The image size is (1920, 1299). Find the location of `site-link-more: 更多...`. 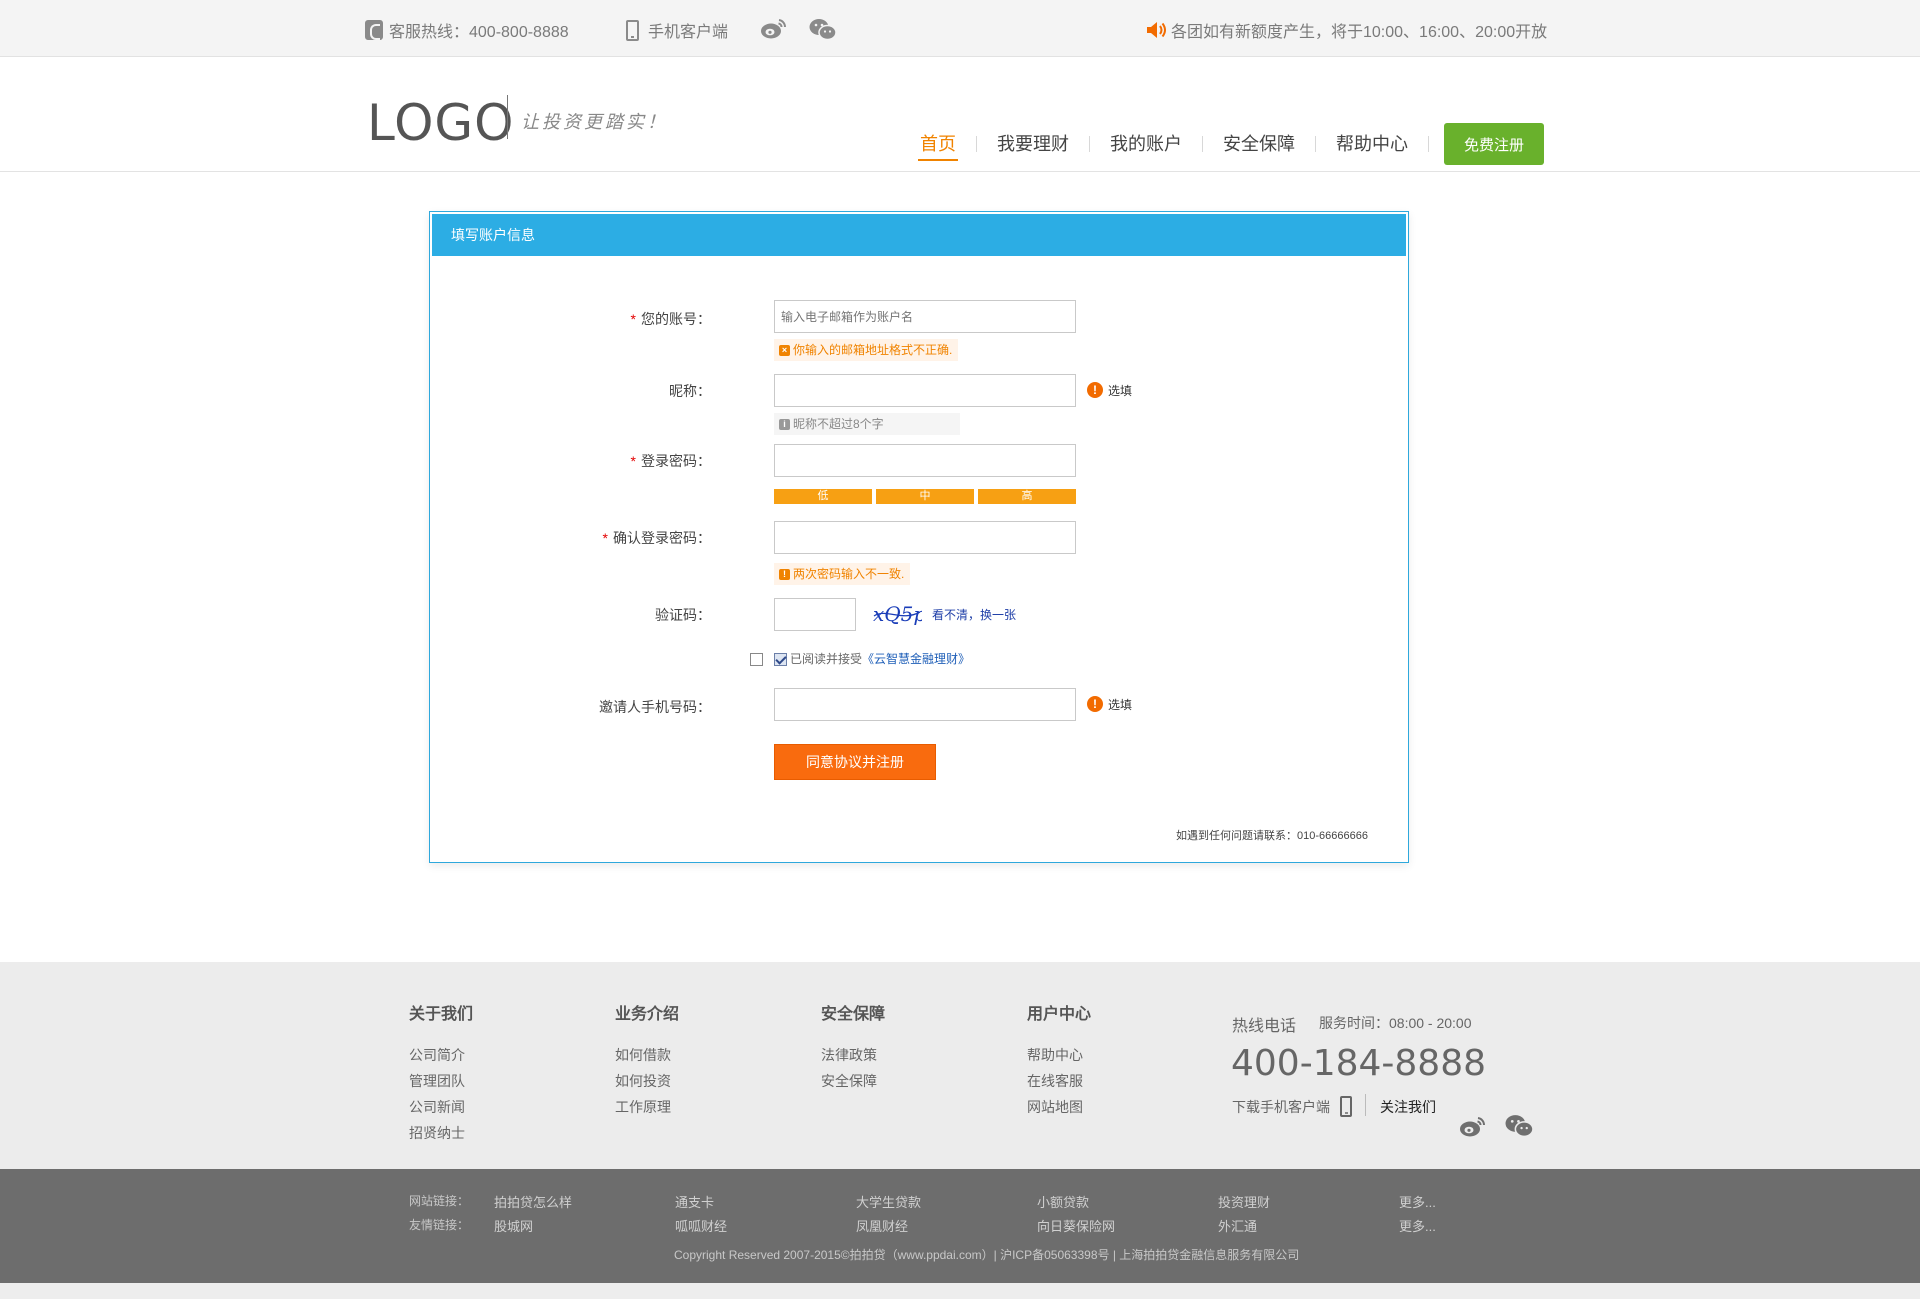

site-link-more: 更多... is located at coordinates (1417, 1201).